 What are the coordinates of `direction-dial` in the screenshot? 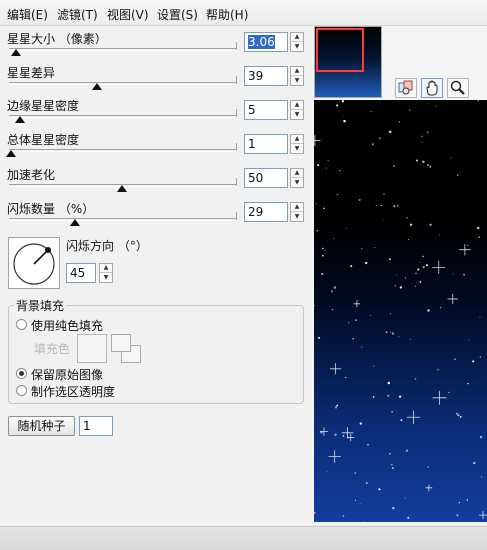 It's located at (34, 263).